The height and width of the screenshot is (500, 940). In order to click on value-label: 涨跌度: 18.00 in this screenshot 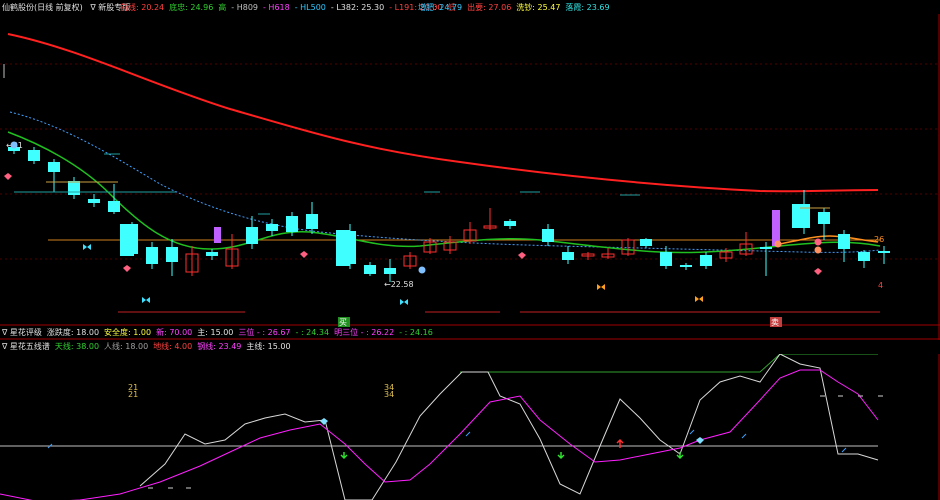, I will do `click(73, 332)`.